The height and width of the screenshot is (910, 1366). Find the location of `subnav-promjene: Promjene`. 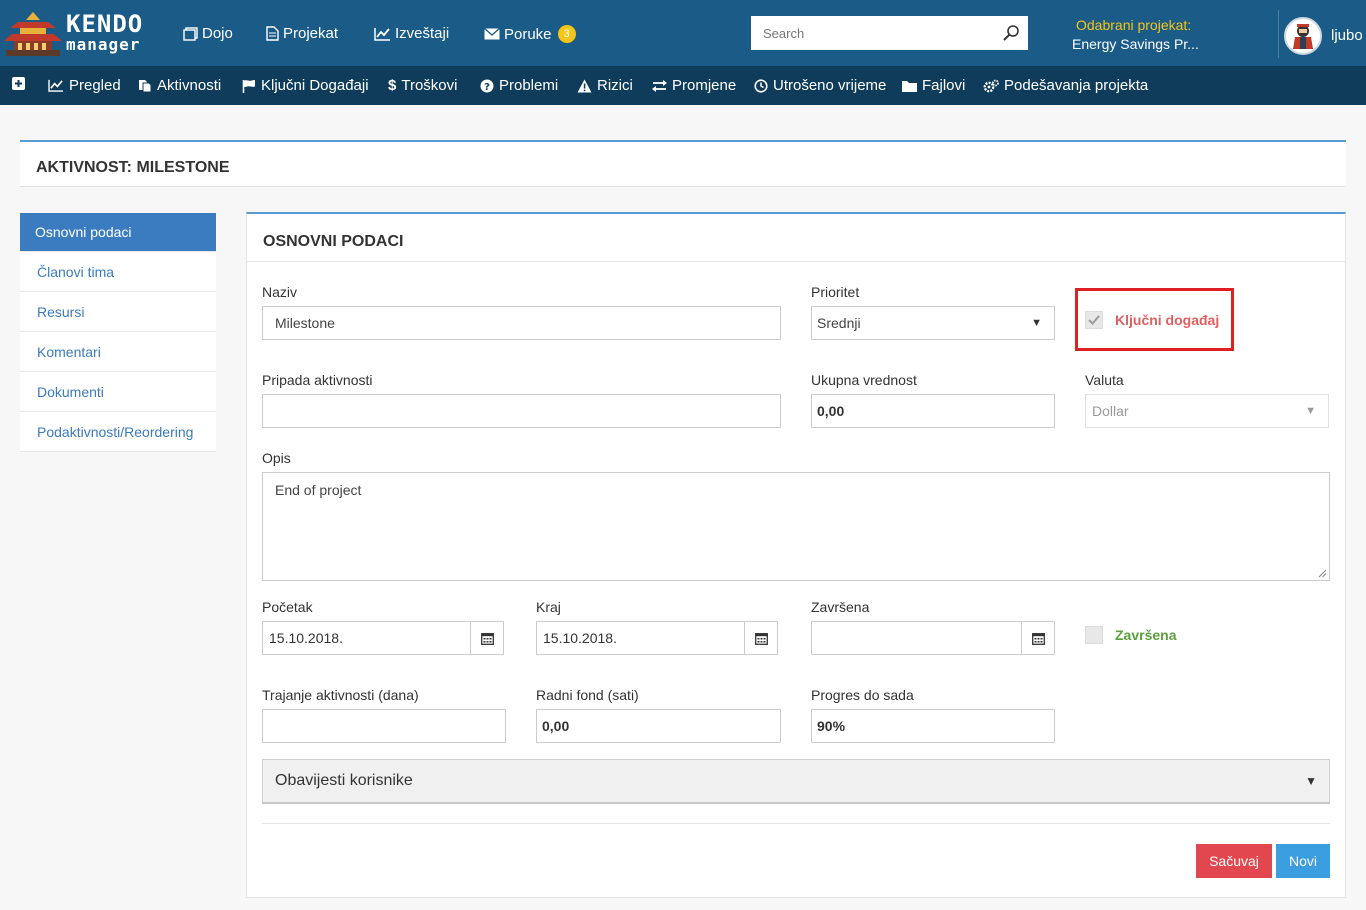

subnav-promjene: Promjene is located at coordinates (694, 85).